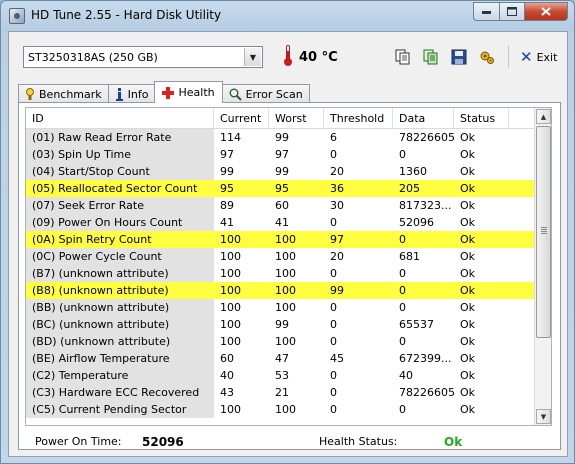 The image size is (575, 464). I want to click on drive-select: ST3250318AS (250 GB) ▼, so click(143, 57).